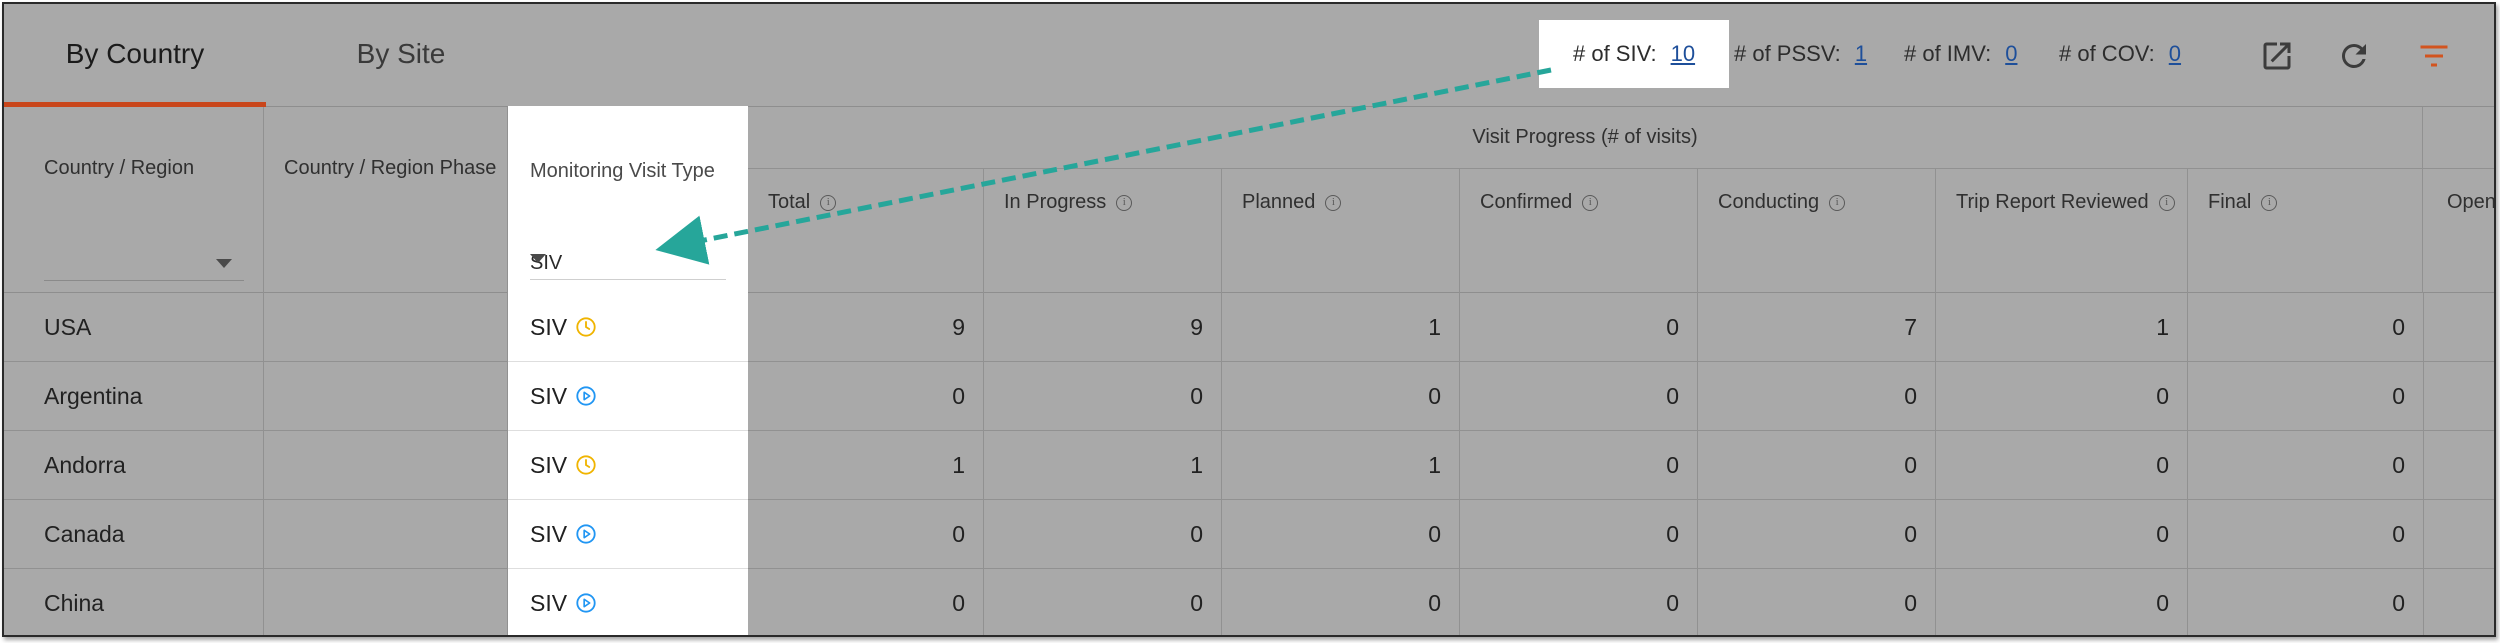  What do you see at coordinates (866, 327) in the screenshot?
I see `total-cell: 9` at bounding box center [866, 327].